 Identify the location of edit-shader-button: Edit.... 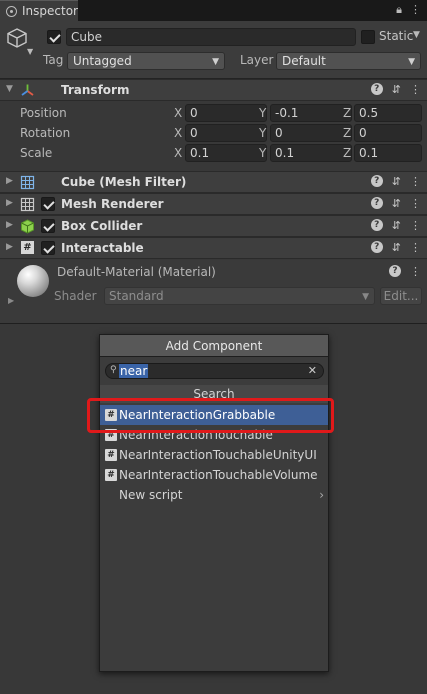
(401, 296).